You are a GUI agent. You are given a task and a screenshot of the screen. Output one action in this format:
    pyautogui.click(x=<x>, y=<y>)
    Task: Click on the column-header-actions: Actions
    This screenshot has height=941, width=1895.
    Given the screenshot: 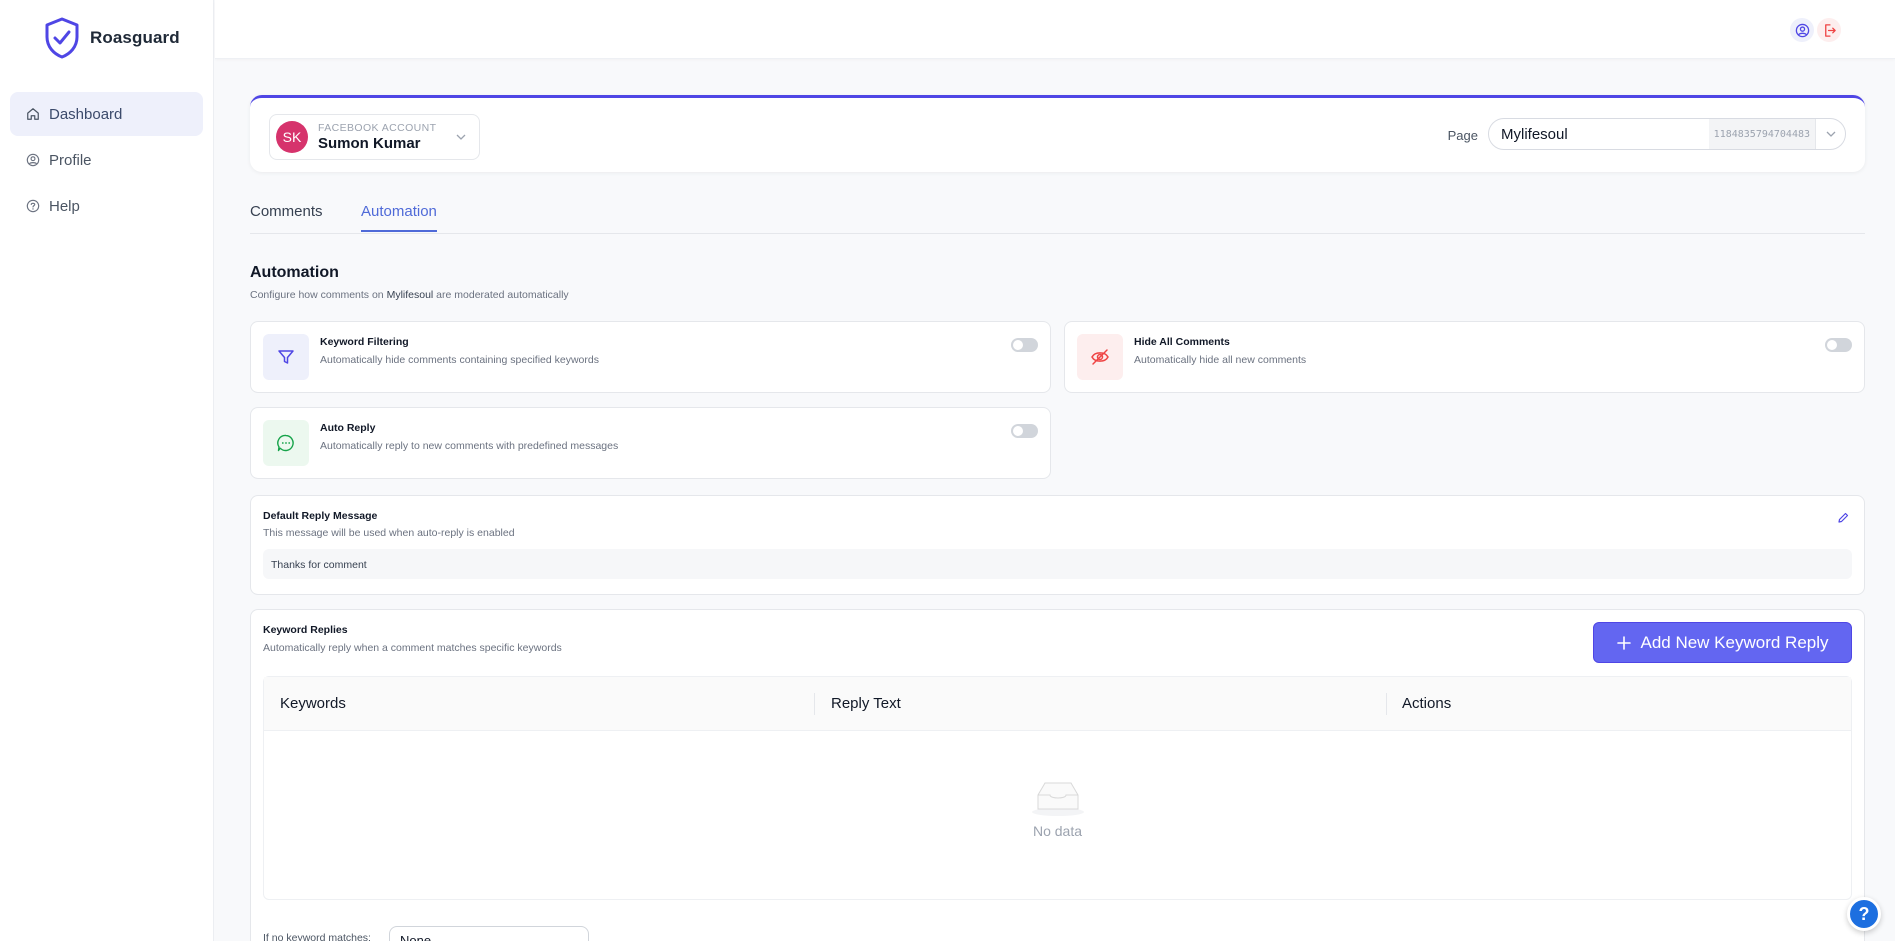 What is the action you would take?
    pyautogui.click(x=1427, y=703)
    